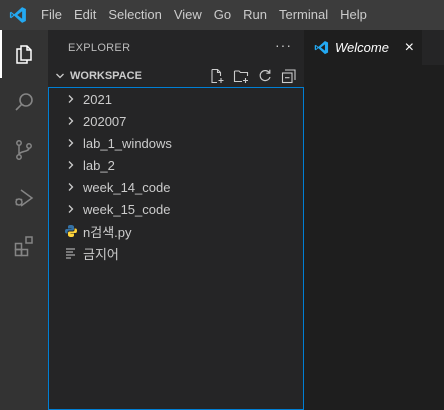 This screenshot has height=410, width=444. I want to click on tree-file: n검색.py, so click(176, 231).